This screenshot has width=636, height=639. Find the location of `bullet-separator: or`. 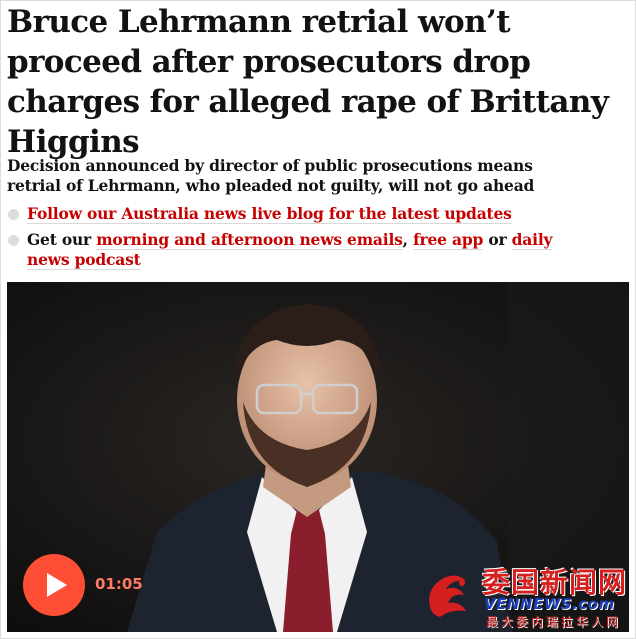

bullet-separator: or is located at coordinates (497, 239).